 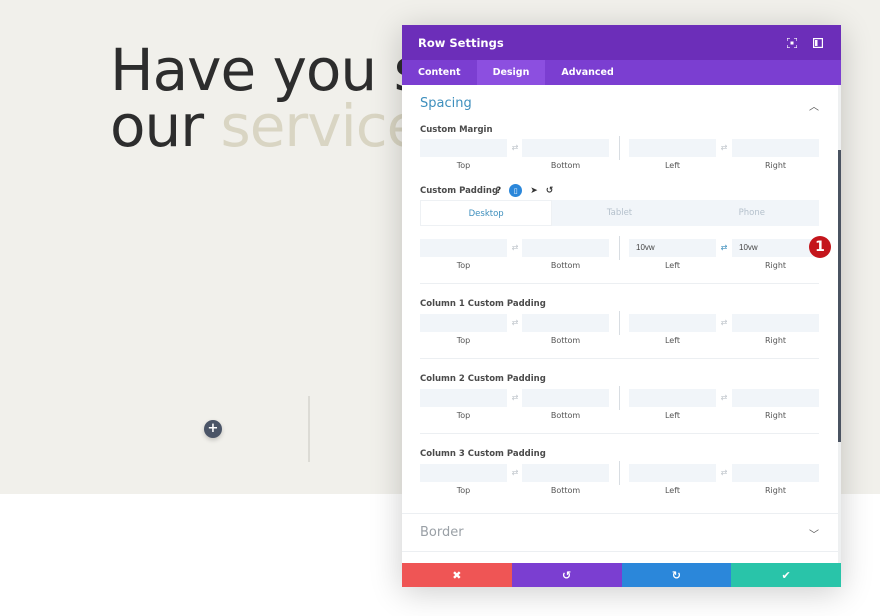 I want to click on column1-padding-fields: ⇄ ⇄ Top Bottom Left Right, so click(x=619, y=332).